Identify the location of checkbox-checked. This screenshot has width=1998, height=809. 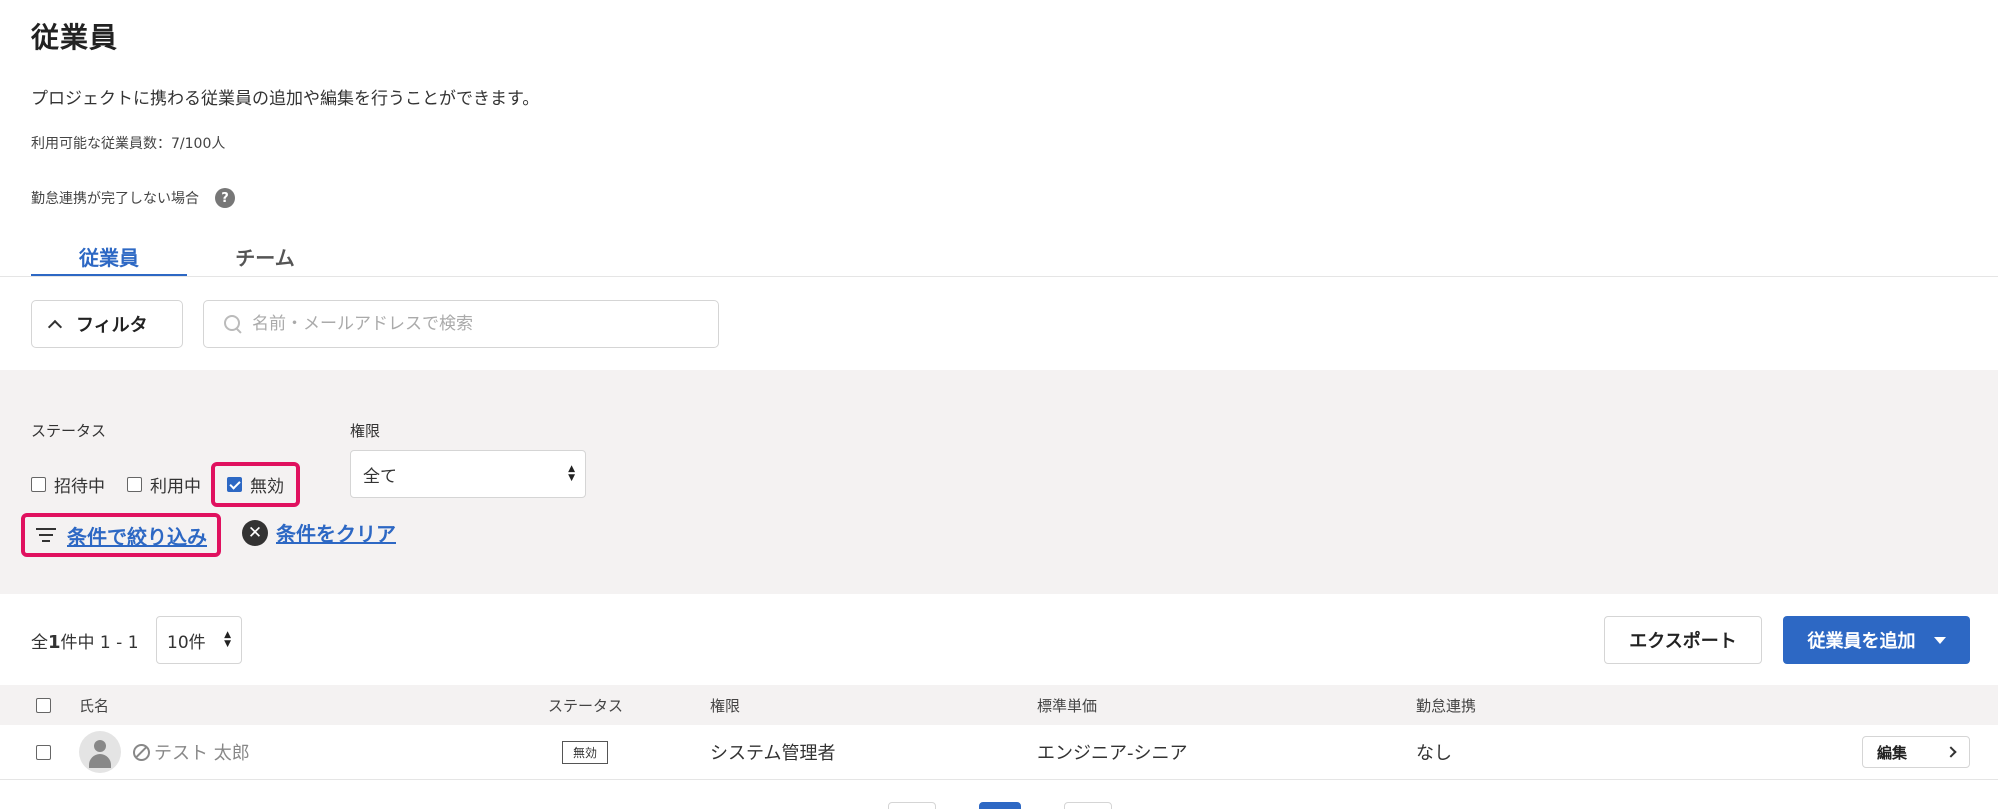
(234, 484).